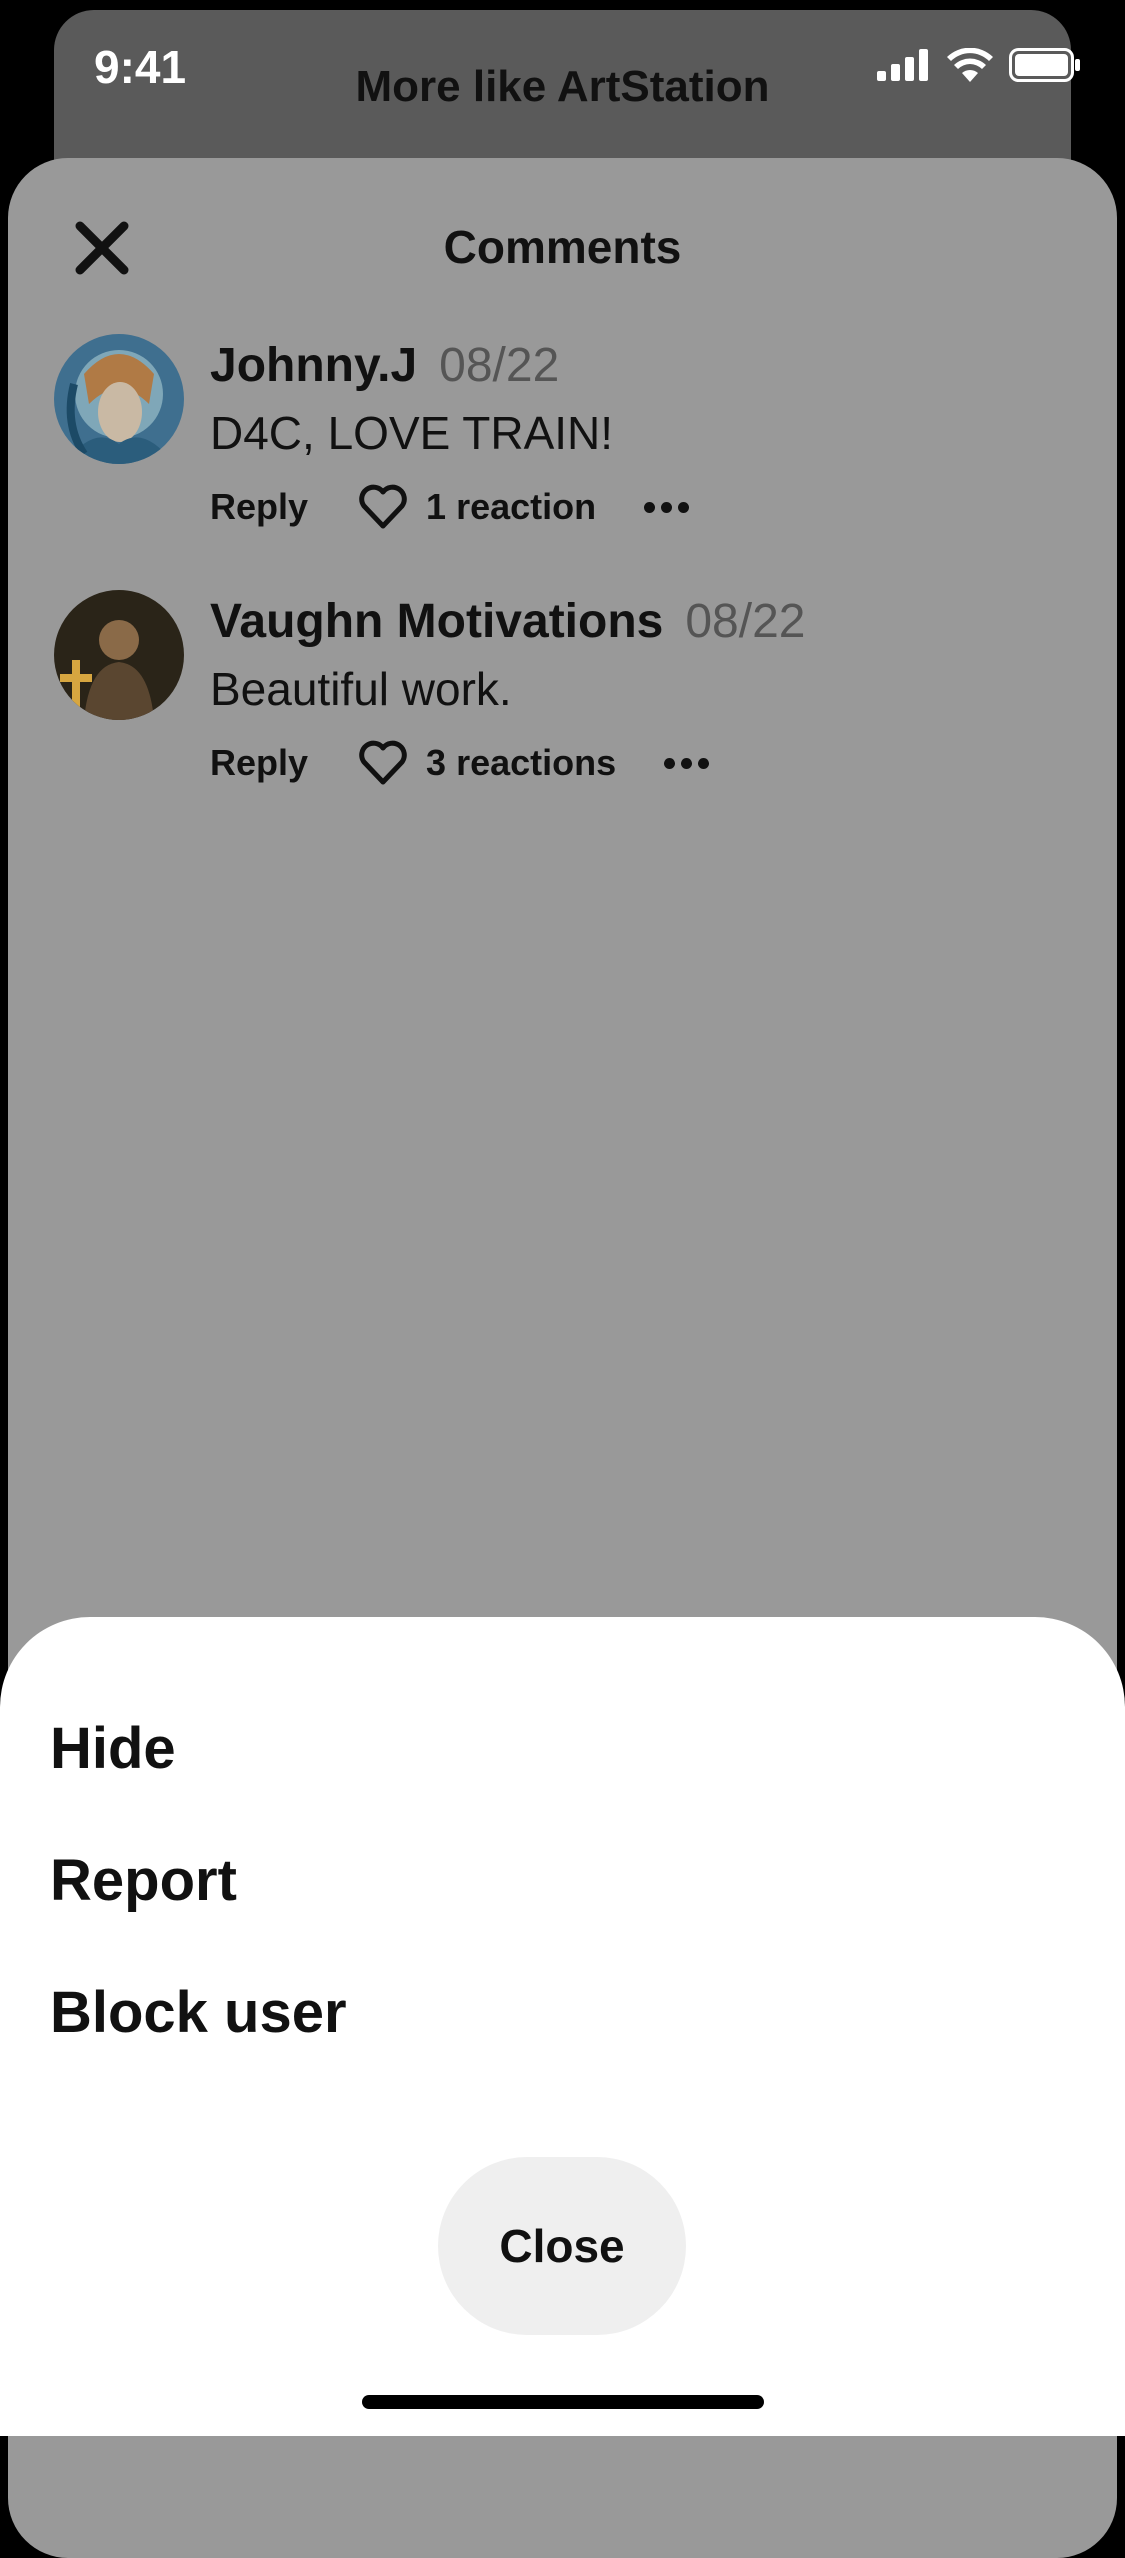 The height and width of the screenshot is (2558, 1125). Describe the element at coordinates (562, 247) in the screenshot. I see `comments-title: Comments` at that location.